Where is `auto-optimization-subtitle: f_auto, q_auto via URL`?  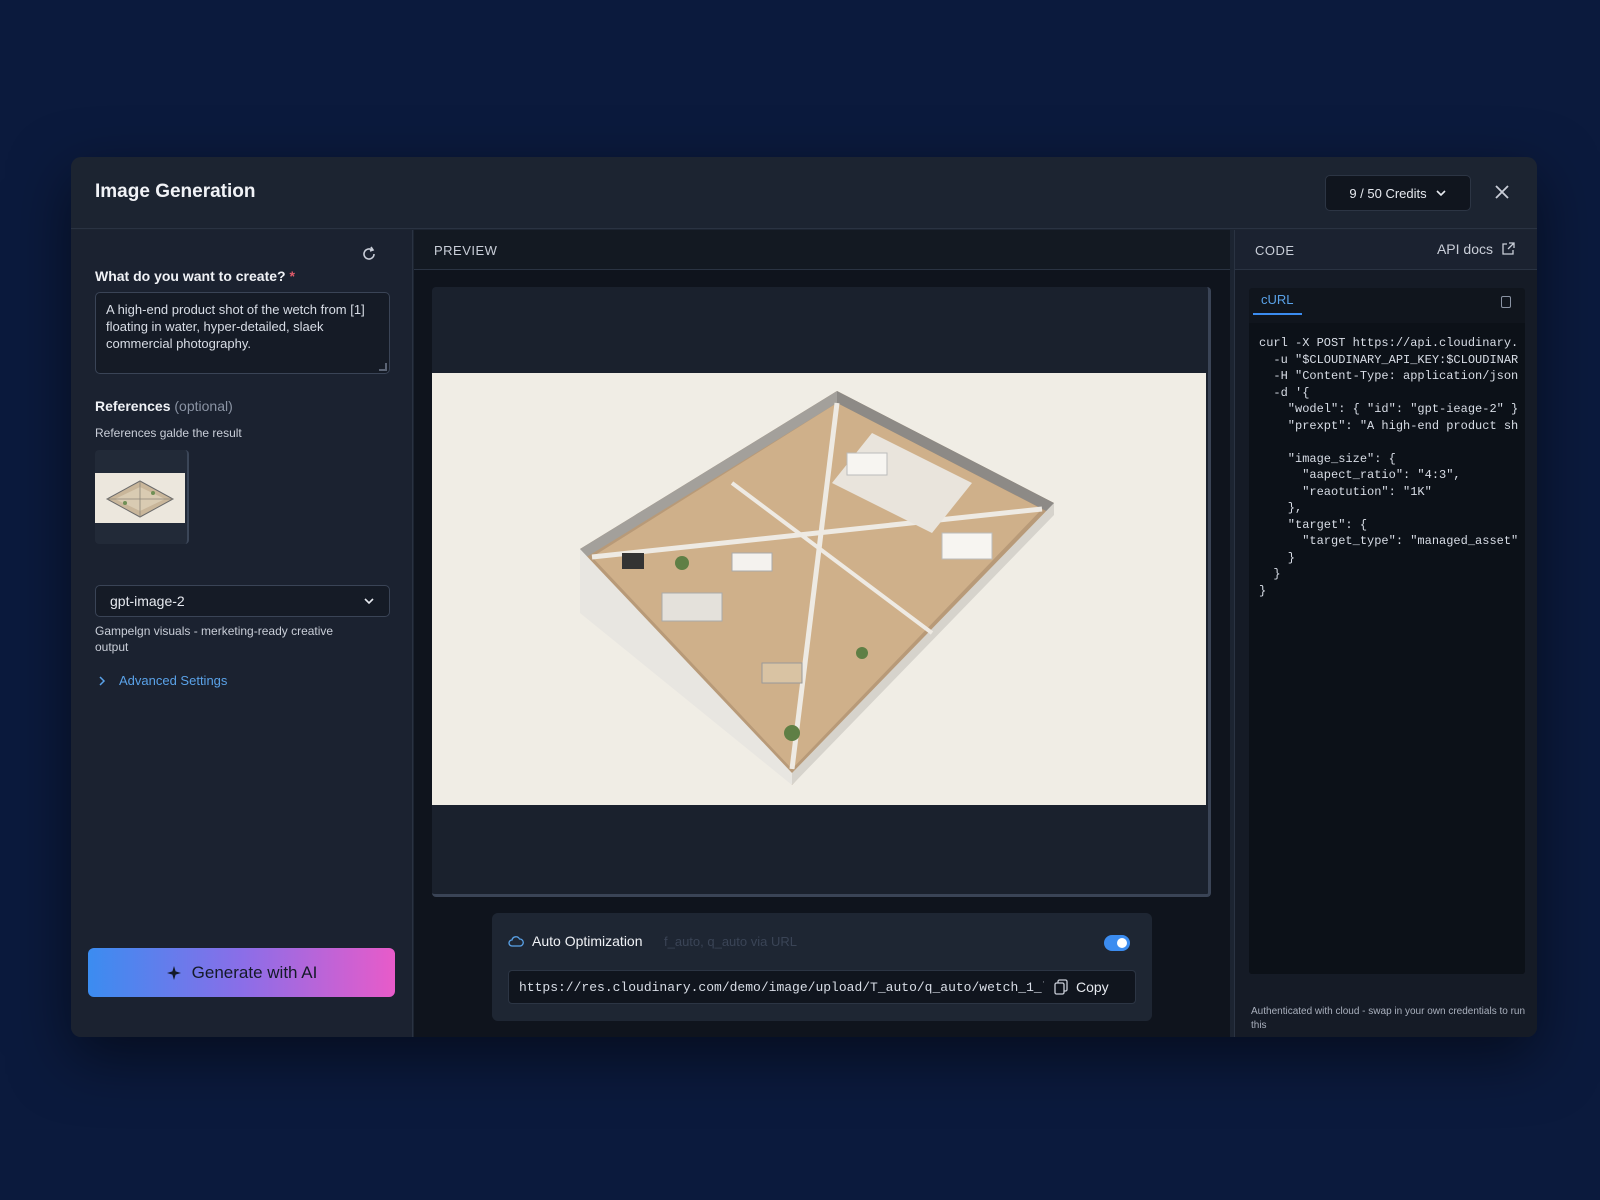 auto-optimization-subtitle: f_auto, q_auto via URL is located at coordinates (730, 941).